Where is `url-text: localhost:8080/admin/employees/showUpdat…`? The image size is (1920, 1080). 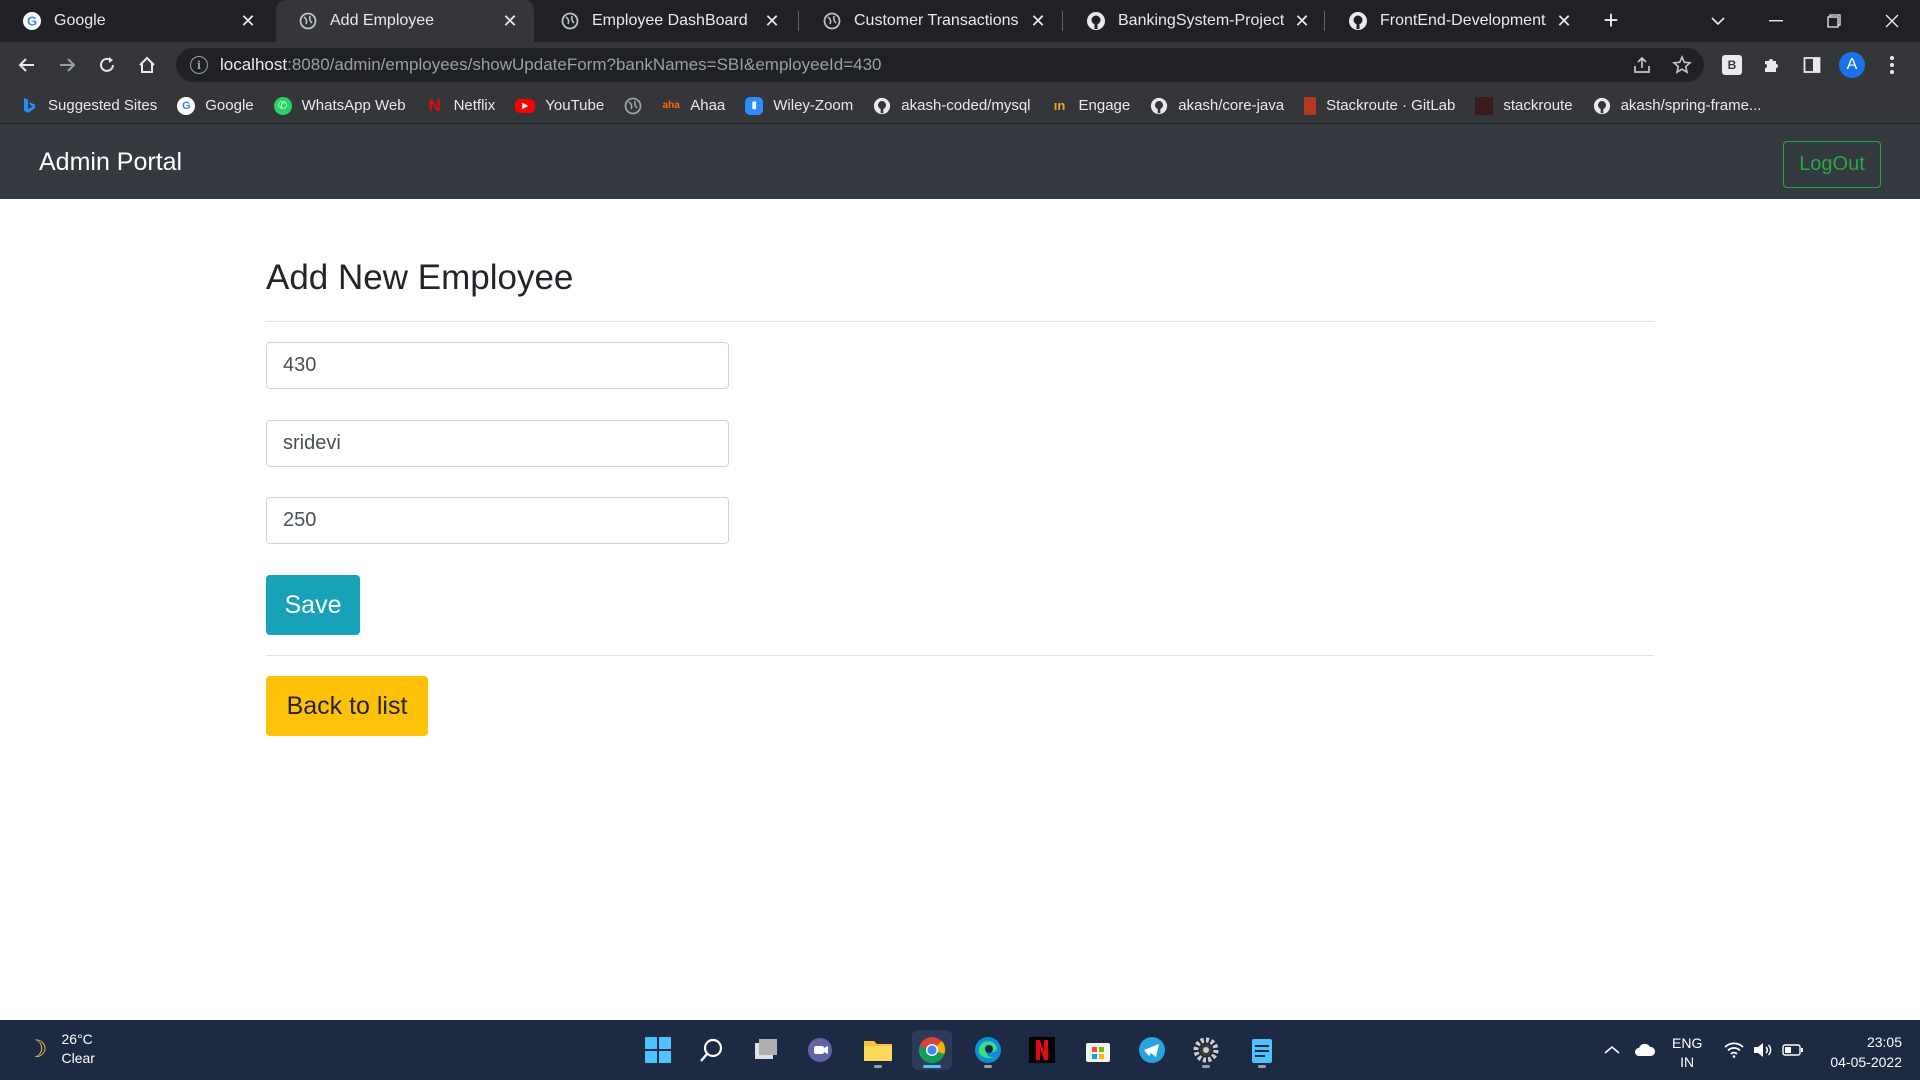
url-text: localhost:8080/admin/employees/showUpdat… is located at coordinates (551, 64).